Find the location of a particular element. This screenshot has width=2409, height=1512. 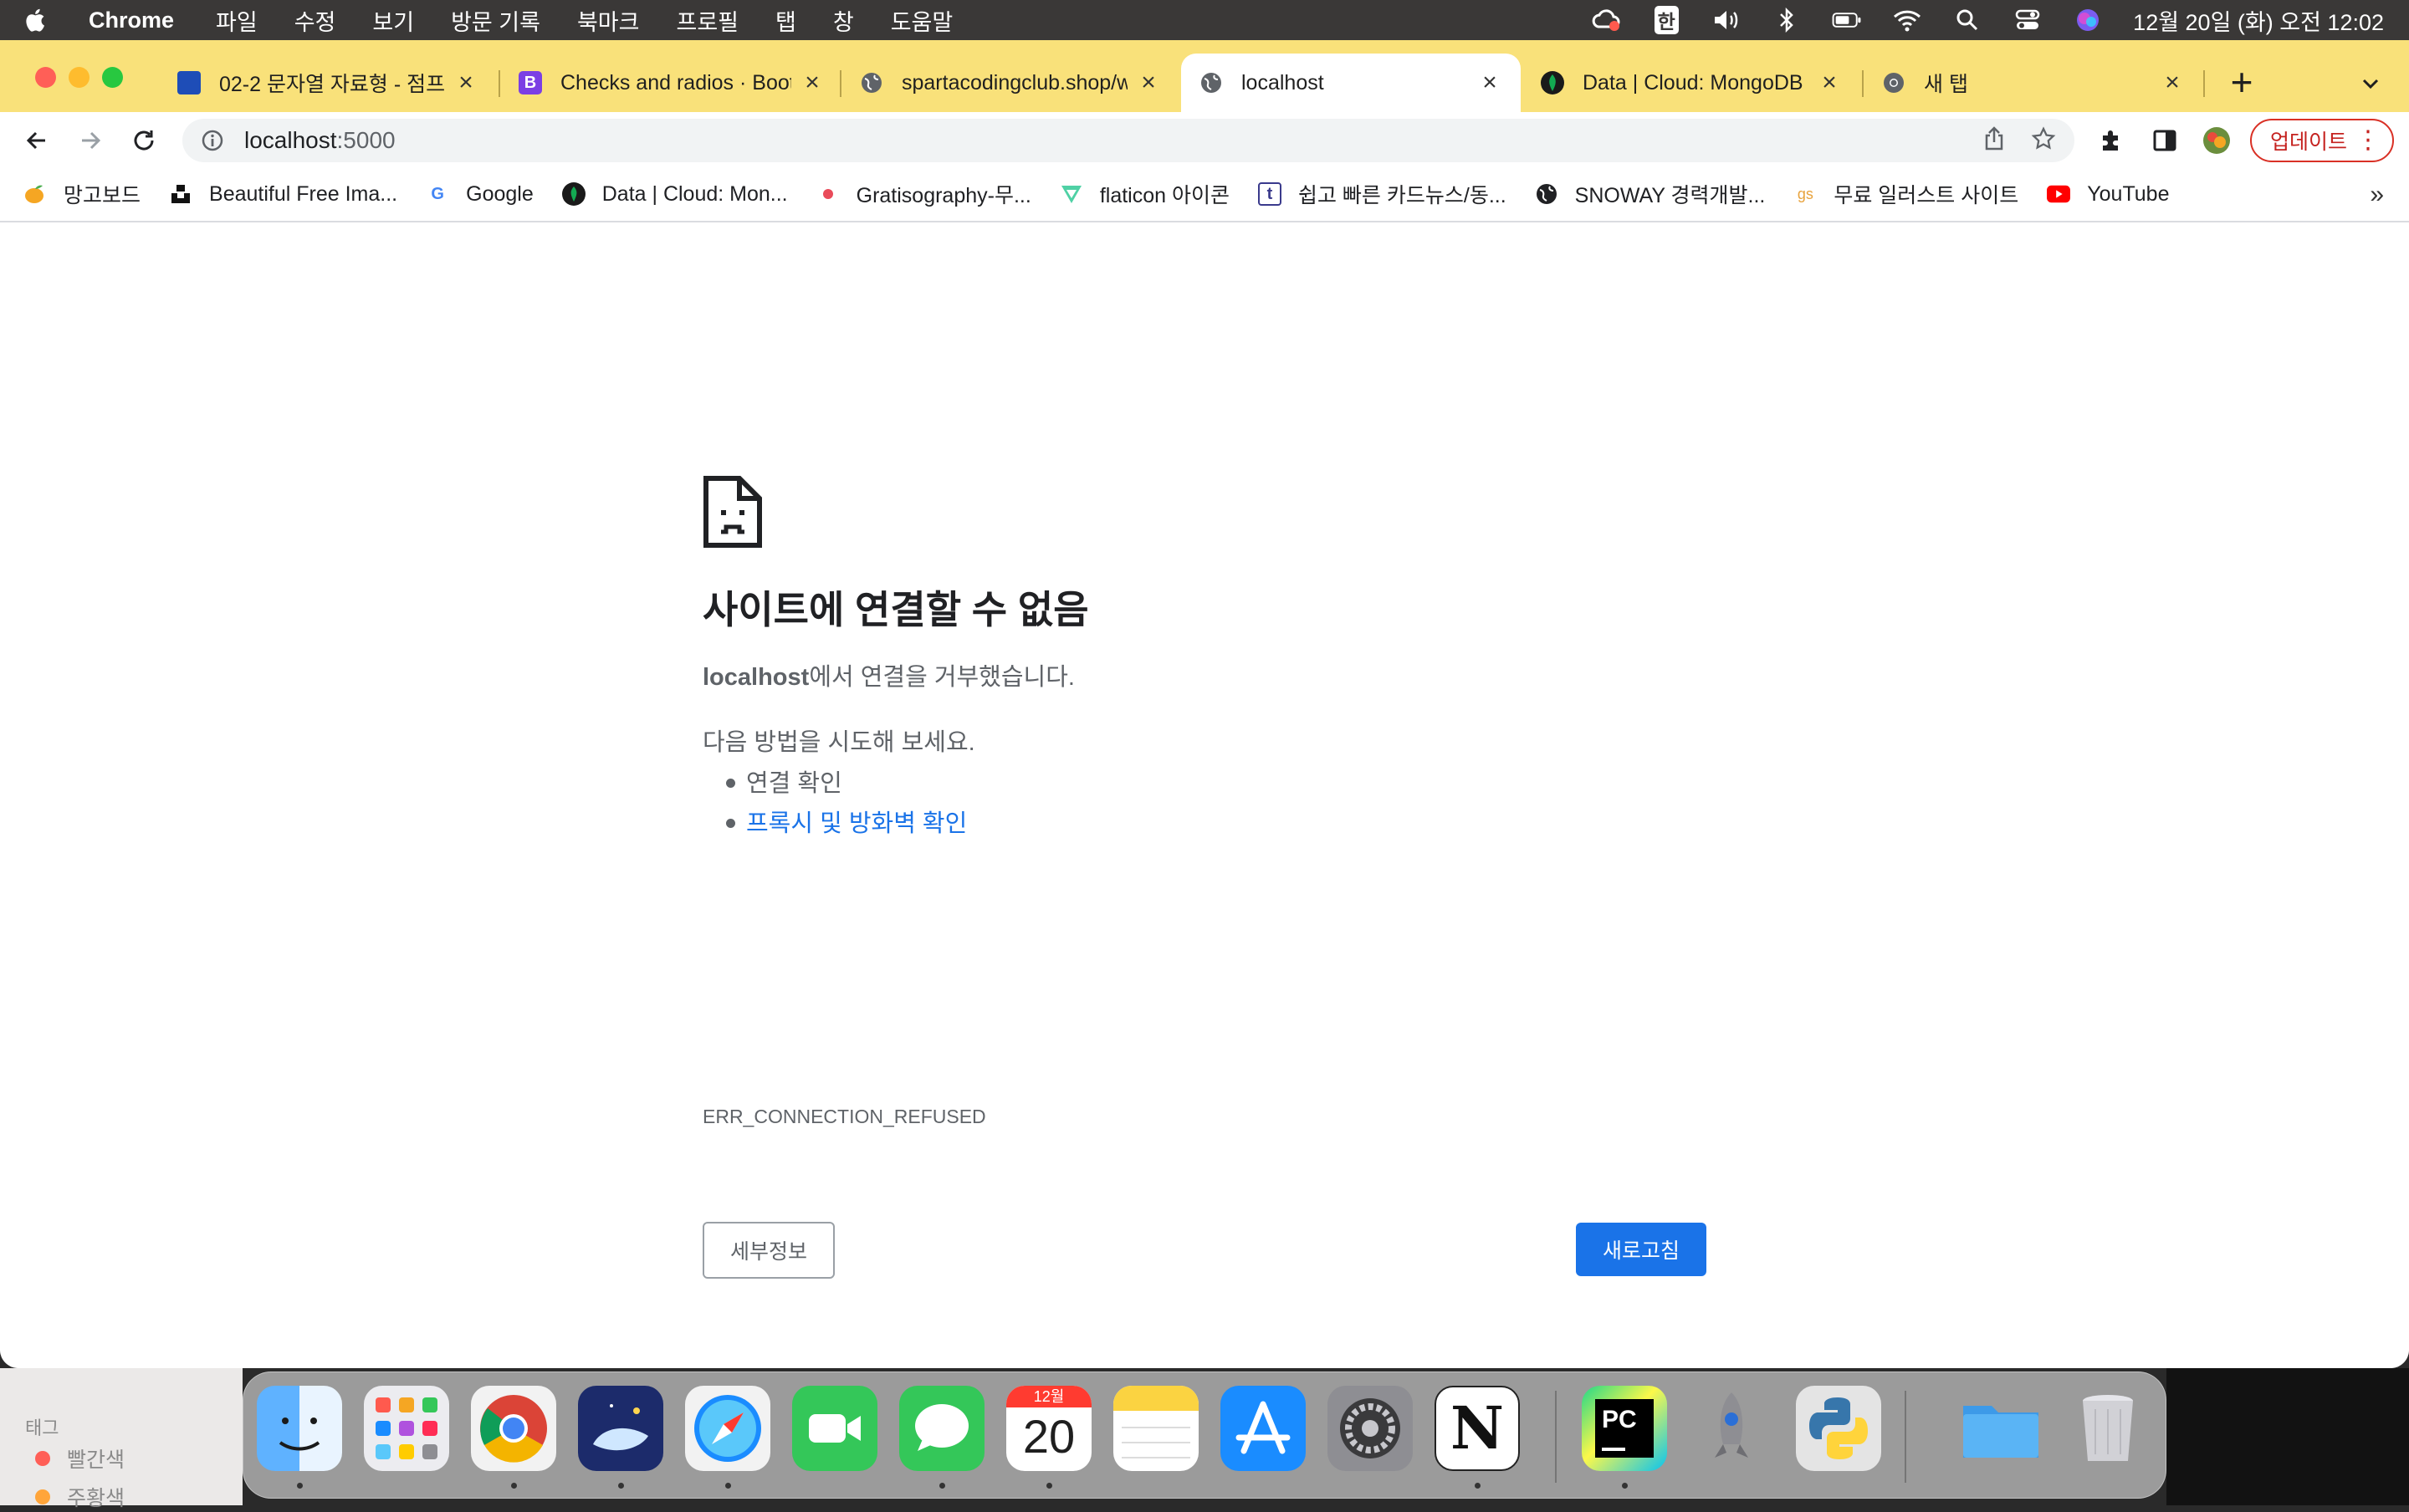

tab-mongodb: Data | Cloud: MongoDB Cloud × is located at coordinates (1691, 83).